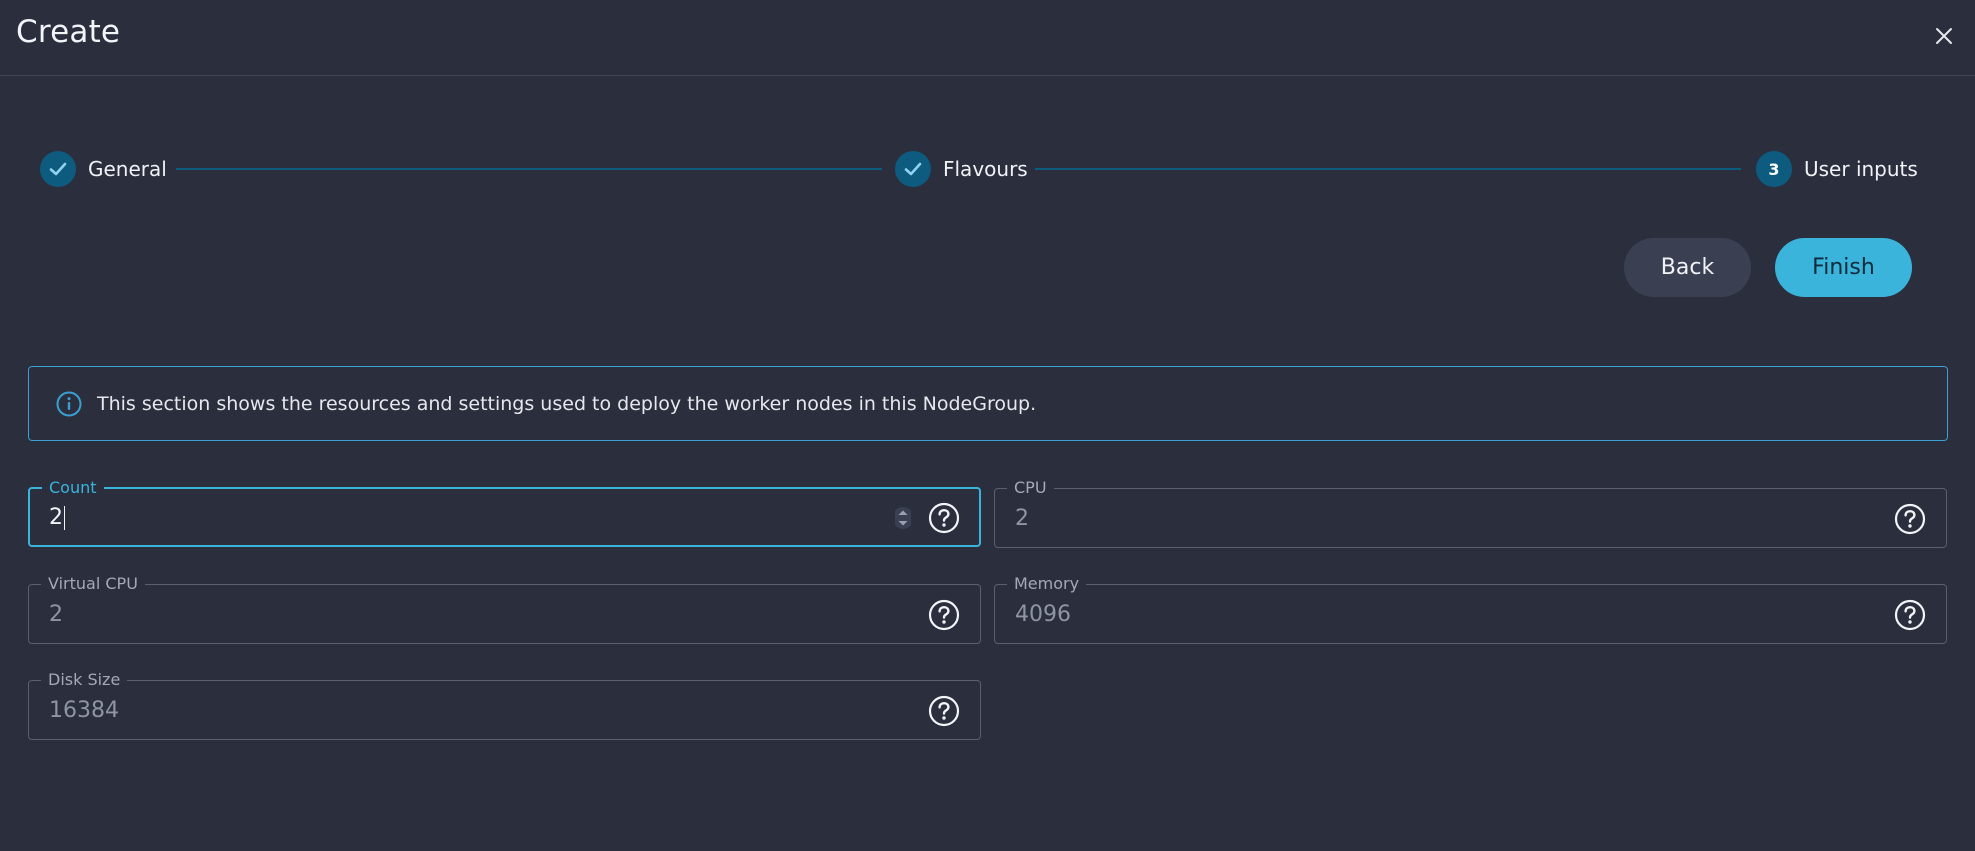 The image size is (1975, 851). Describe the element at coordinates (93, 584) in the screenshot. I see `virtual-cpu-label: Virtual CPU` at that location.